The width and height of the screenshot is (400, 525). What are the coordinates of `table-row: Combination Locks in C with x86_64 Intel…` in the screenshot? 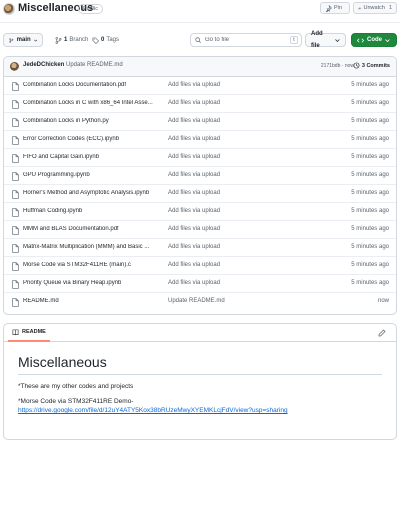 It's located at (200, 104).